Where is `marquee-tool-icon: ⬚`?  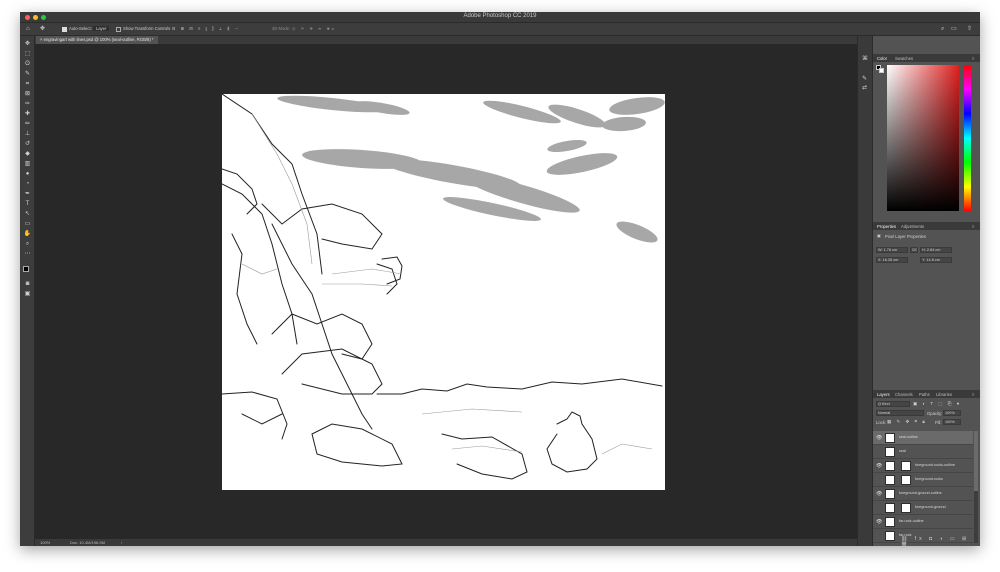 marquee-tool-icon: ⬚ is located at coordinates (27, 54).